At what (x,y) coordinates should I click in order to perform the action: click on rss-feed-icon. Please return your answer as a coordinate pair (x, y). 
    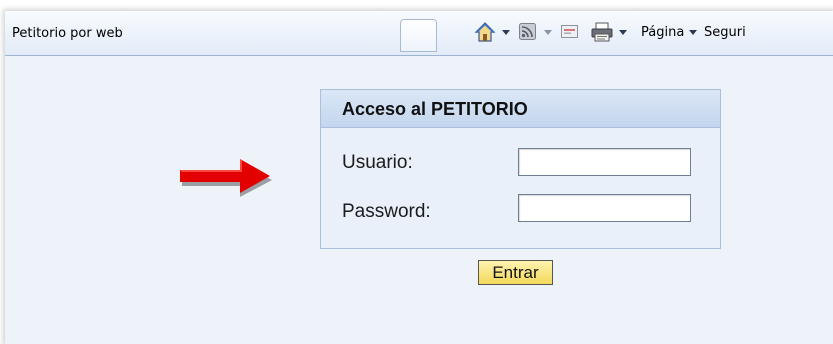
    Looking at the image, I should click on (527, 34).